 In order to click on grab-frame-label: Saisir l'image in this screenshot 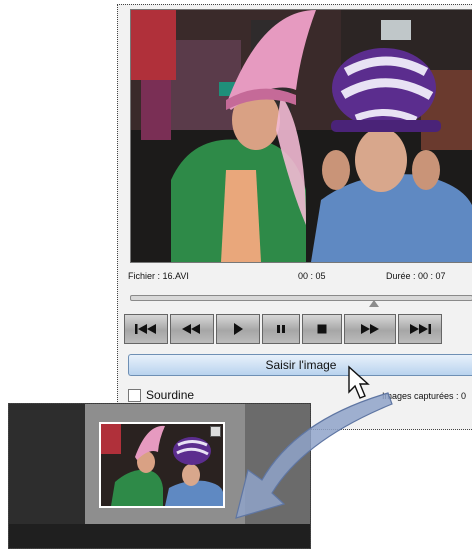, I will do `click(301, 365)`.